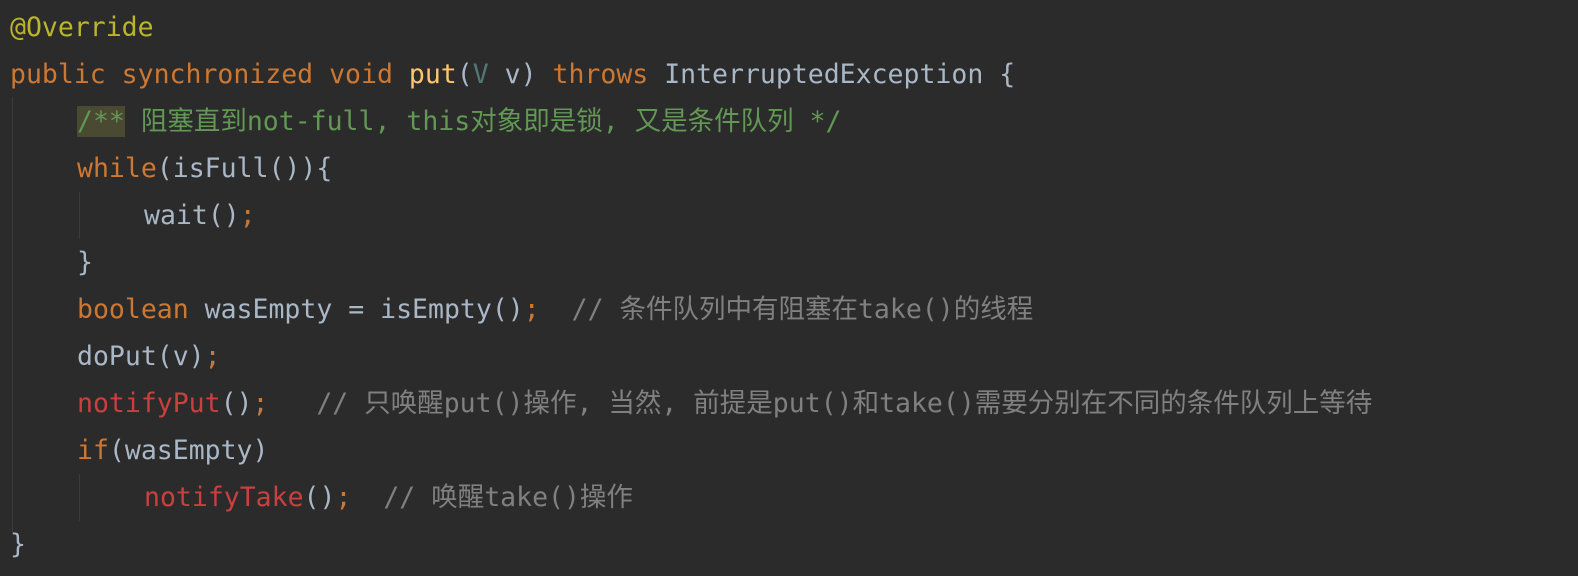 This screenshot has width=1578, height=576. I want to click on code-line: @Override, so click(789, 27).